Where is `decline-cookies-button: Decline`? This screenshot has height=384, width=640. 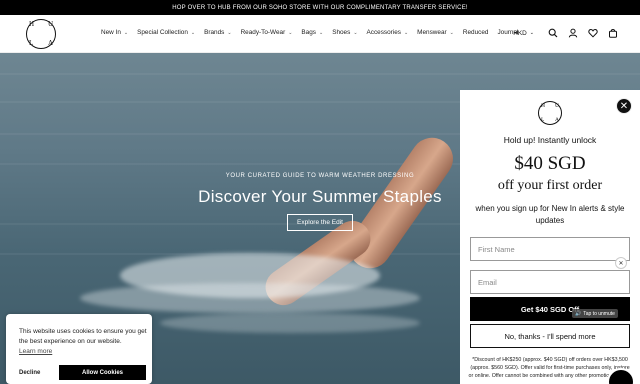
decline-cookies-button: Decline is located at coordinates (37, 372).